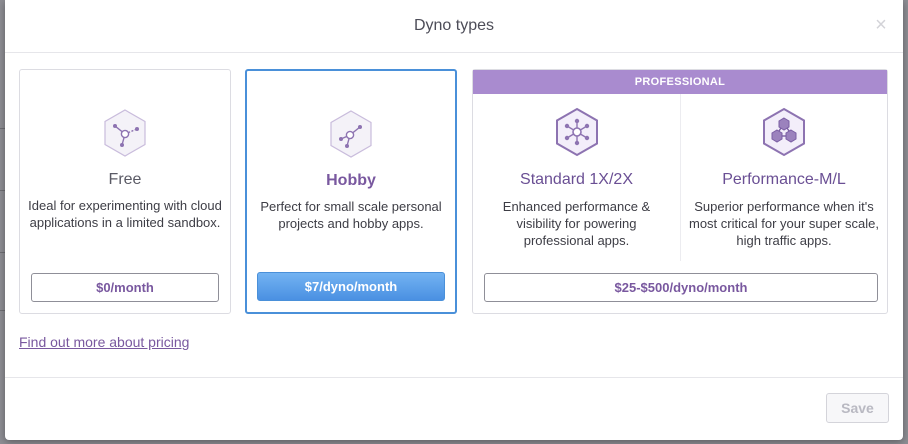  Describe the element at coordinates (125, 287) in the screenshot. I see `free-price-button: $0/month` at that location.